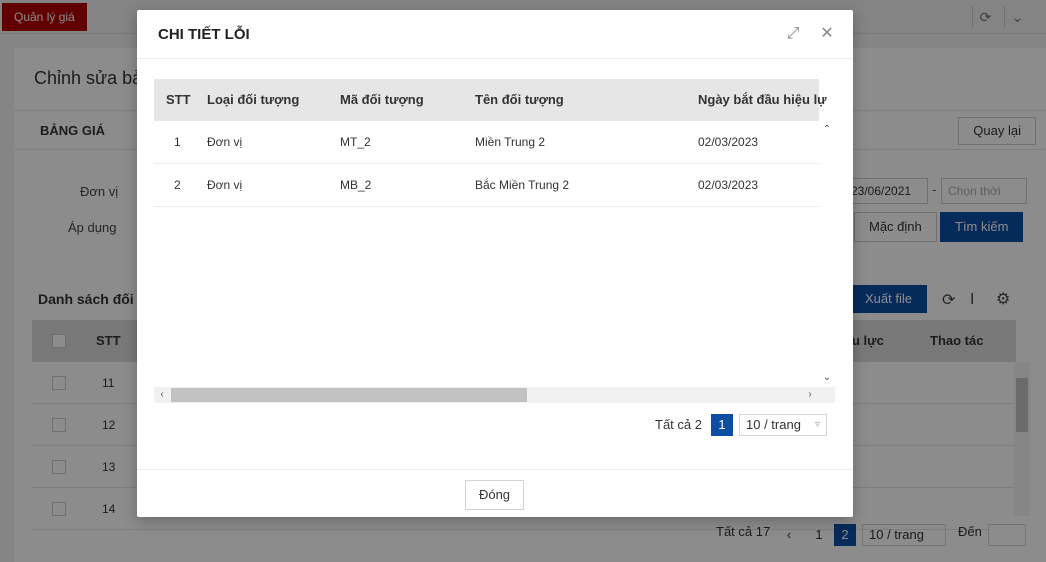  I want to click on table-row: 1 Đơn vị MT_2 Miền Trung 2 02/03/2023, so click(486, 142).